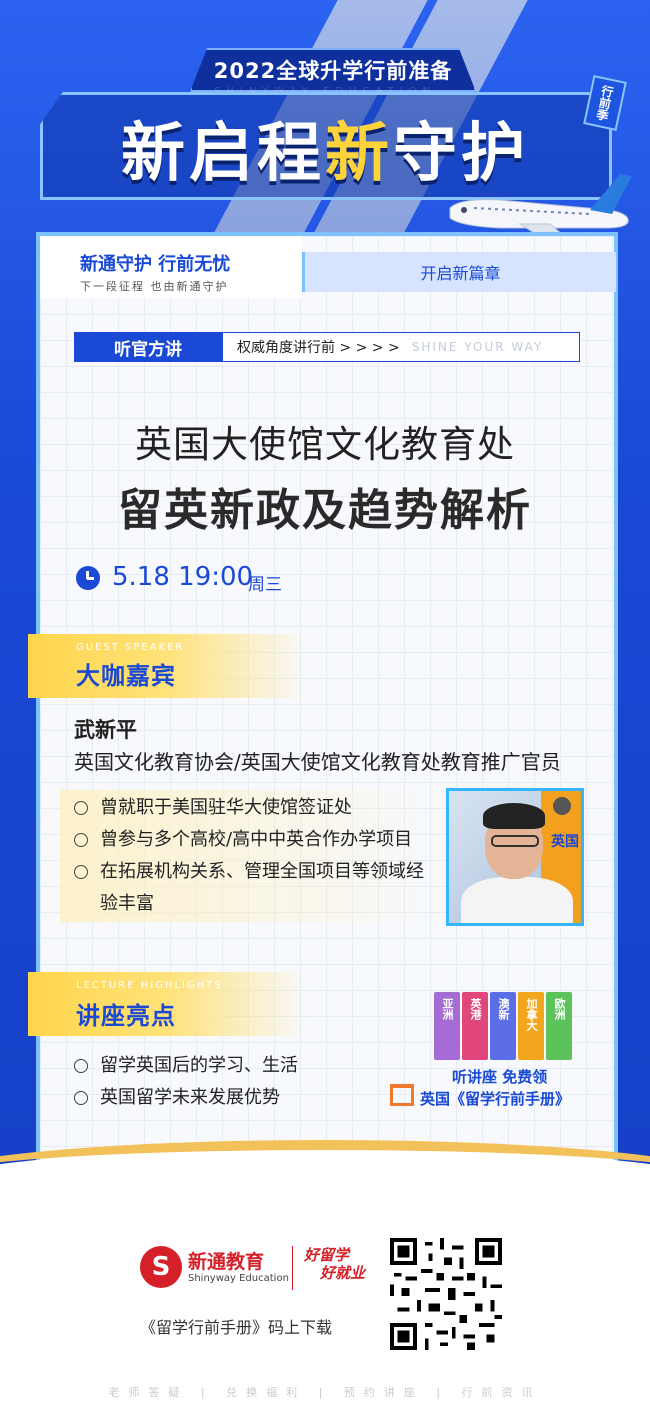 This screenshot has width=650, height=1408. Describe the element at coordinates (500, 1077) in the screenshot. I see `gift-line1: 听讲座 免费领` at that location.